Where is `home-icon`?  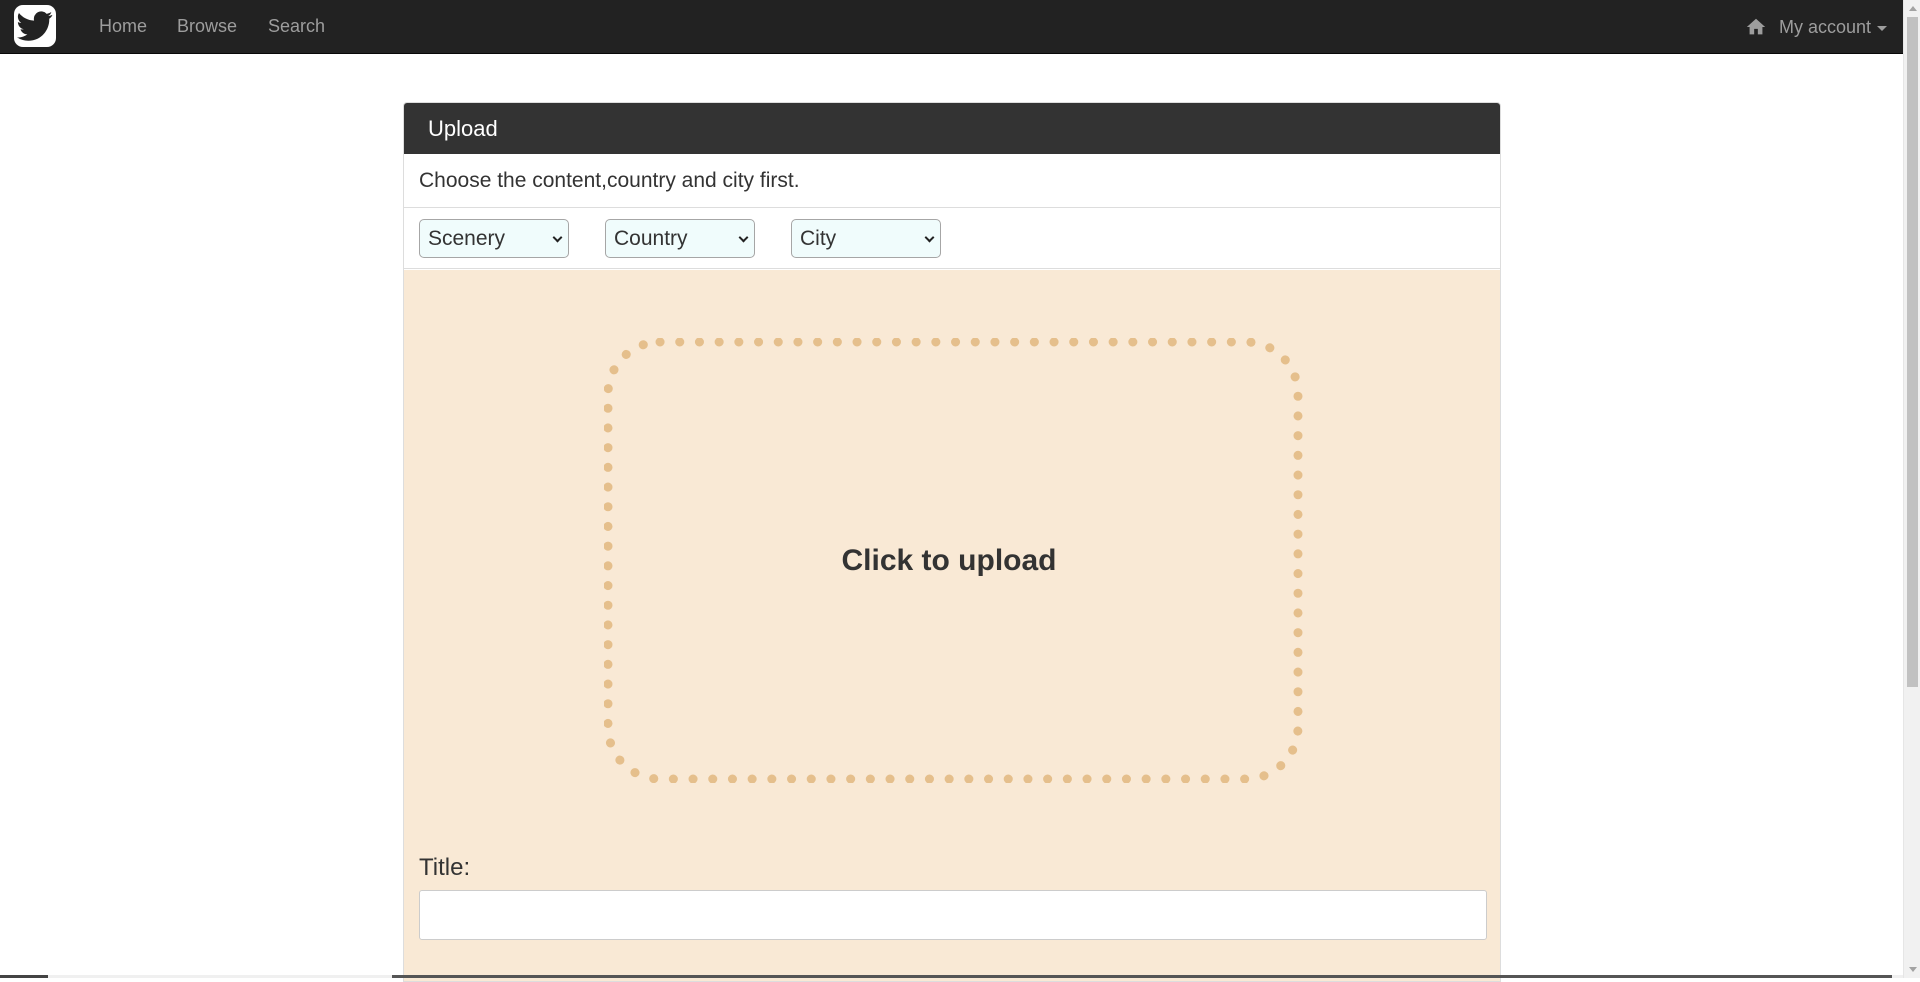
home-icon is located at coordinates (1756, 26).